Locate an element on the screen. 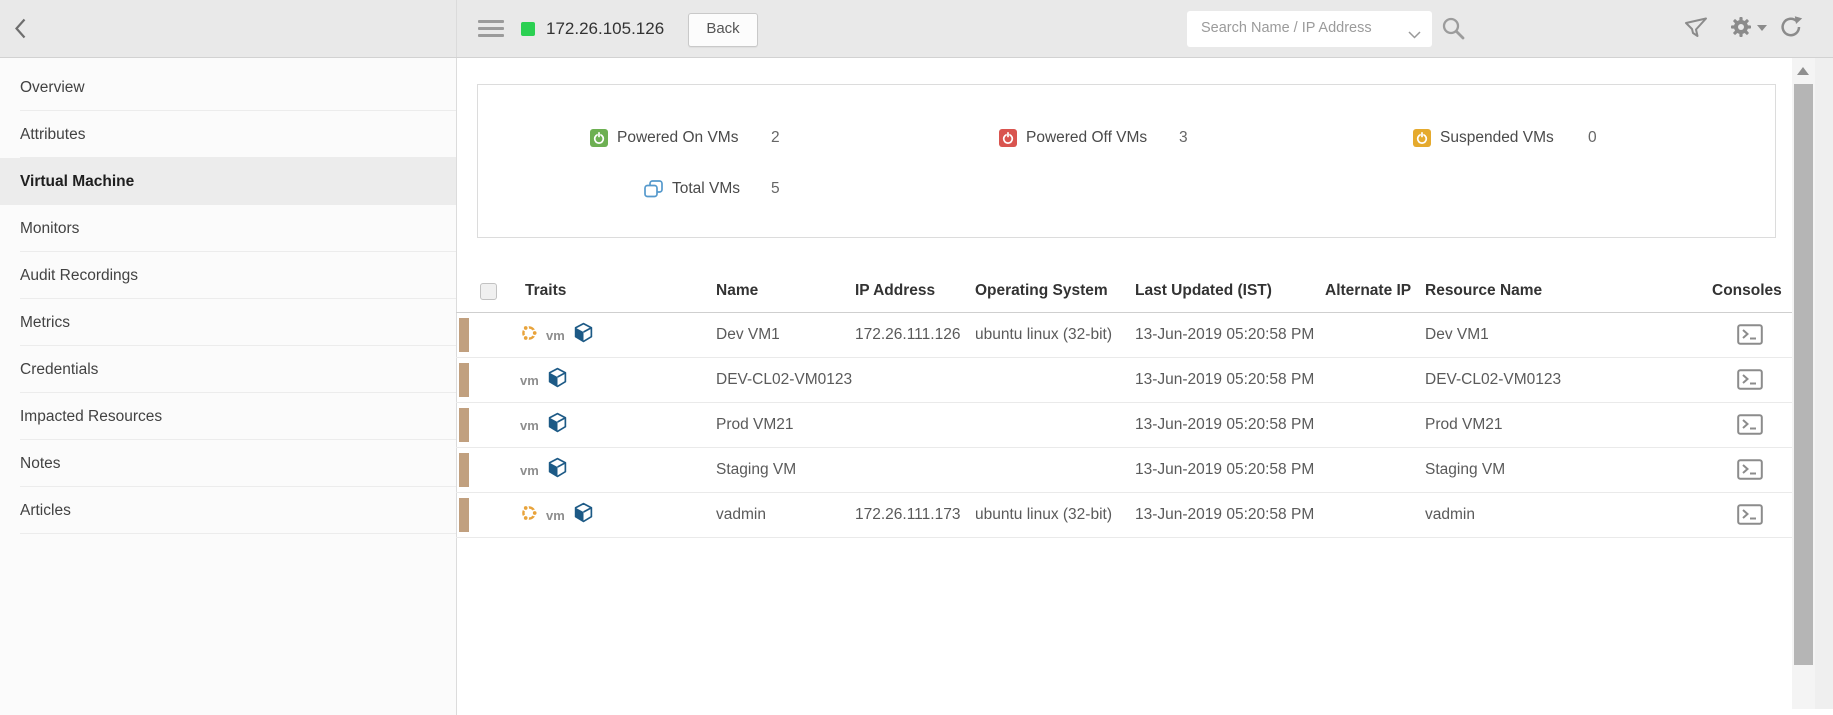  stat-label: Powered Off VMs is located at coordinates (1087, 137).